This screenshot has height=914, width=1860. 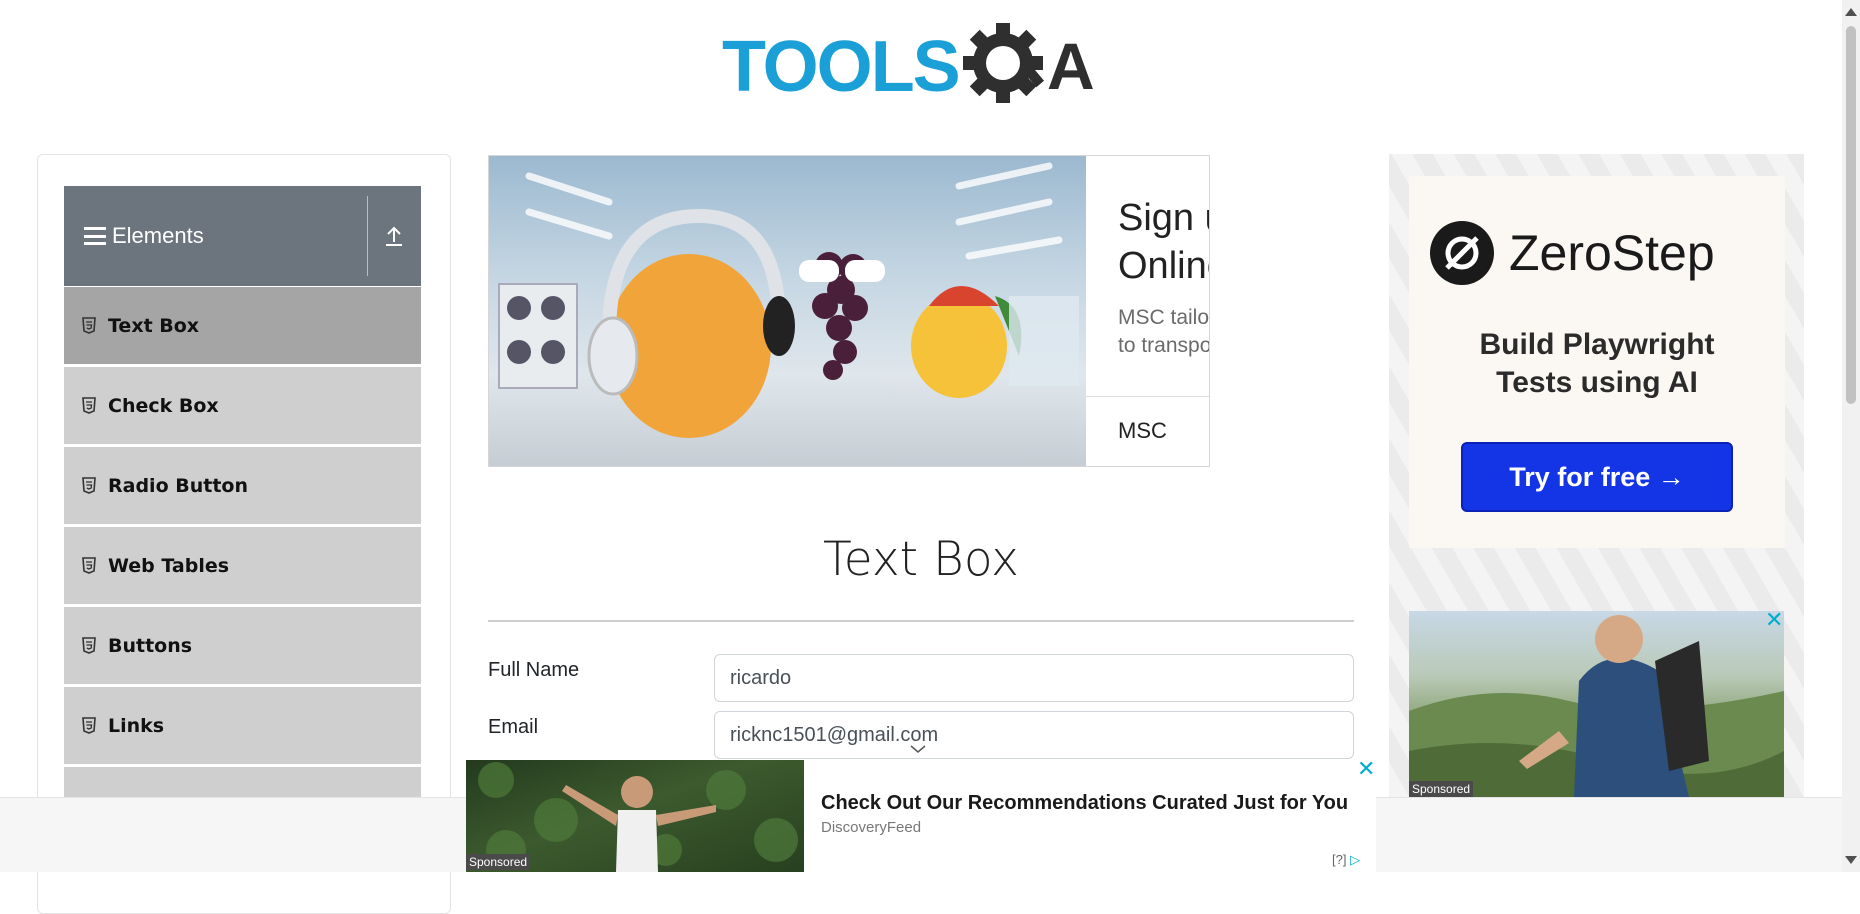 I want to click on sidebar-item-text-box: Text Box, so click(x=242, y=325).